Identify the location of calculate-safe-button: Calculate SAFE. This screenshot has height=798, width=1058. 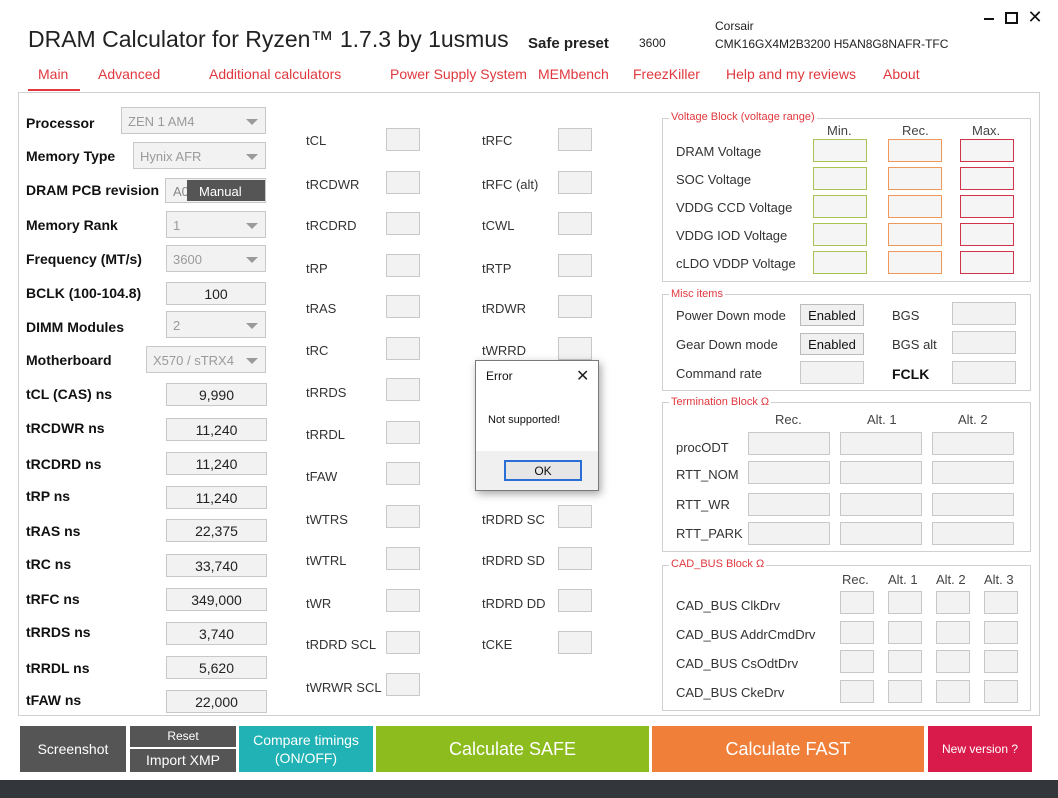
(512, 749).